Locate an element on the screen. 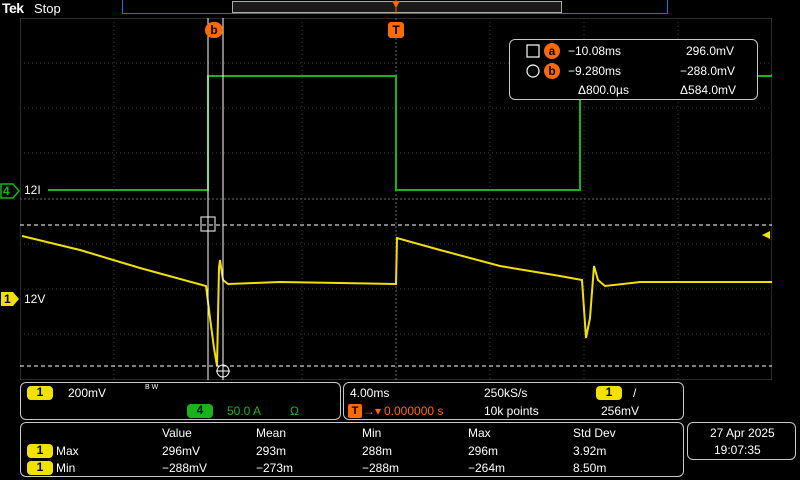 This screenshot has height=480, width=800. measurement-mean: −273m is located at coordinates (275, 468).